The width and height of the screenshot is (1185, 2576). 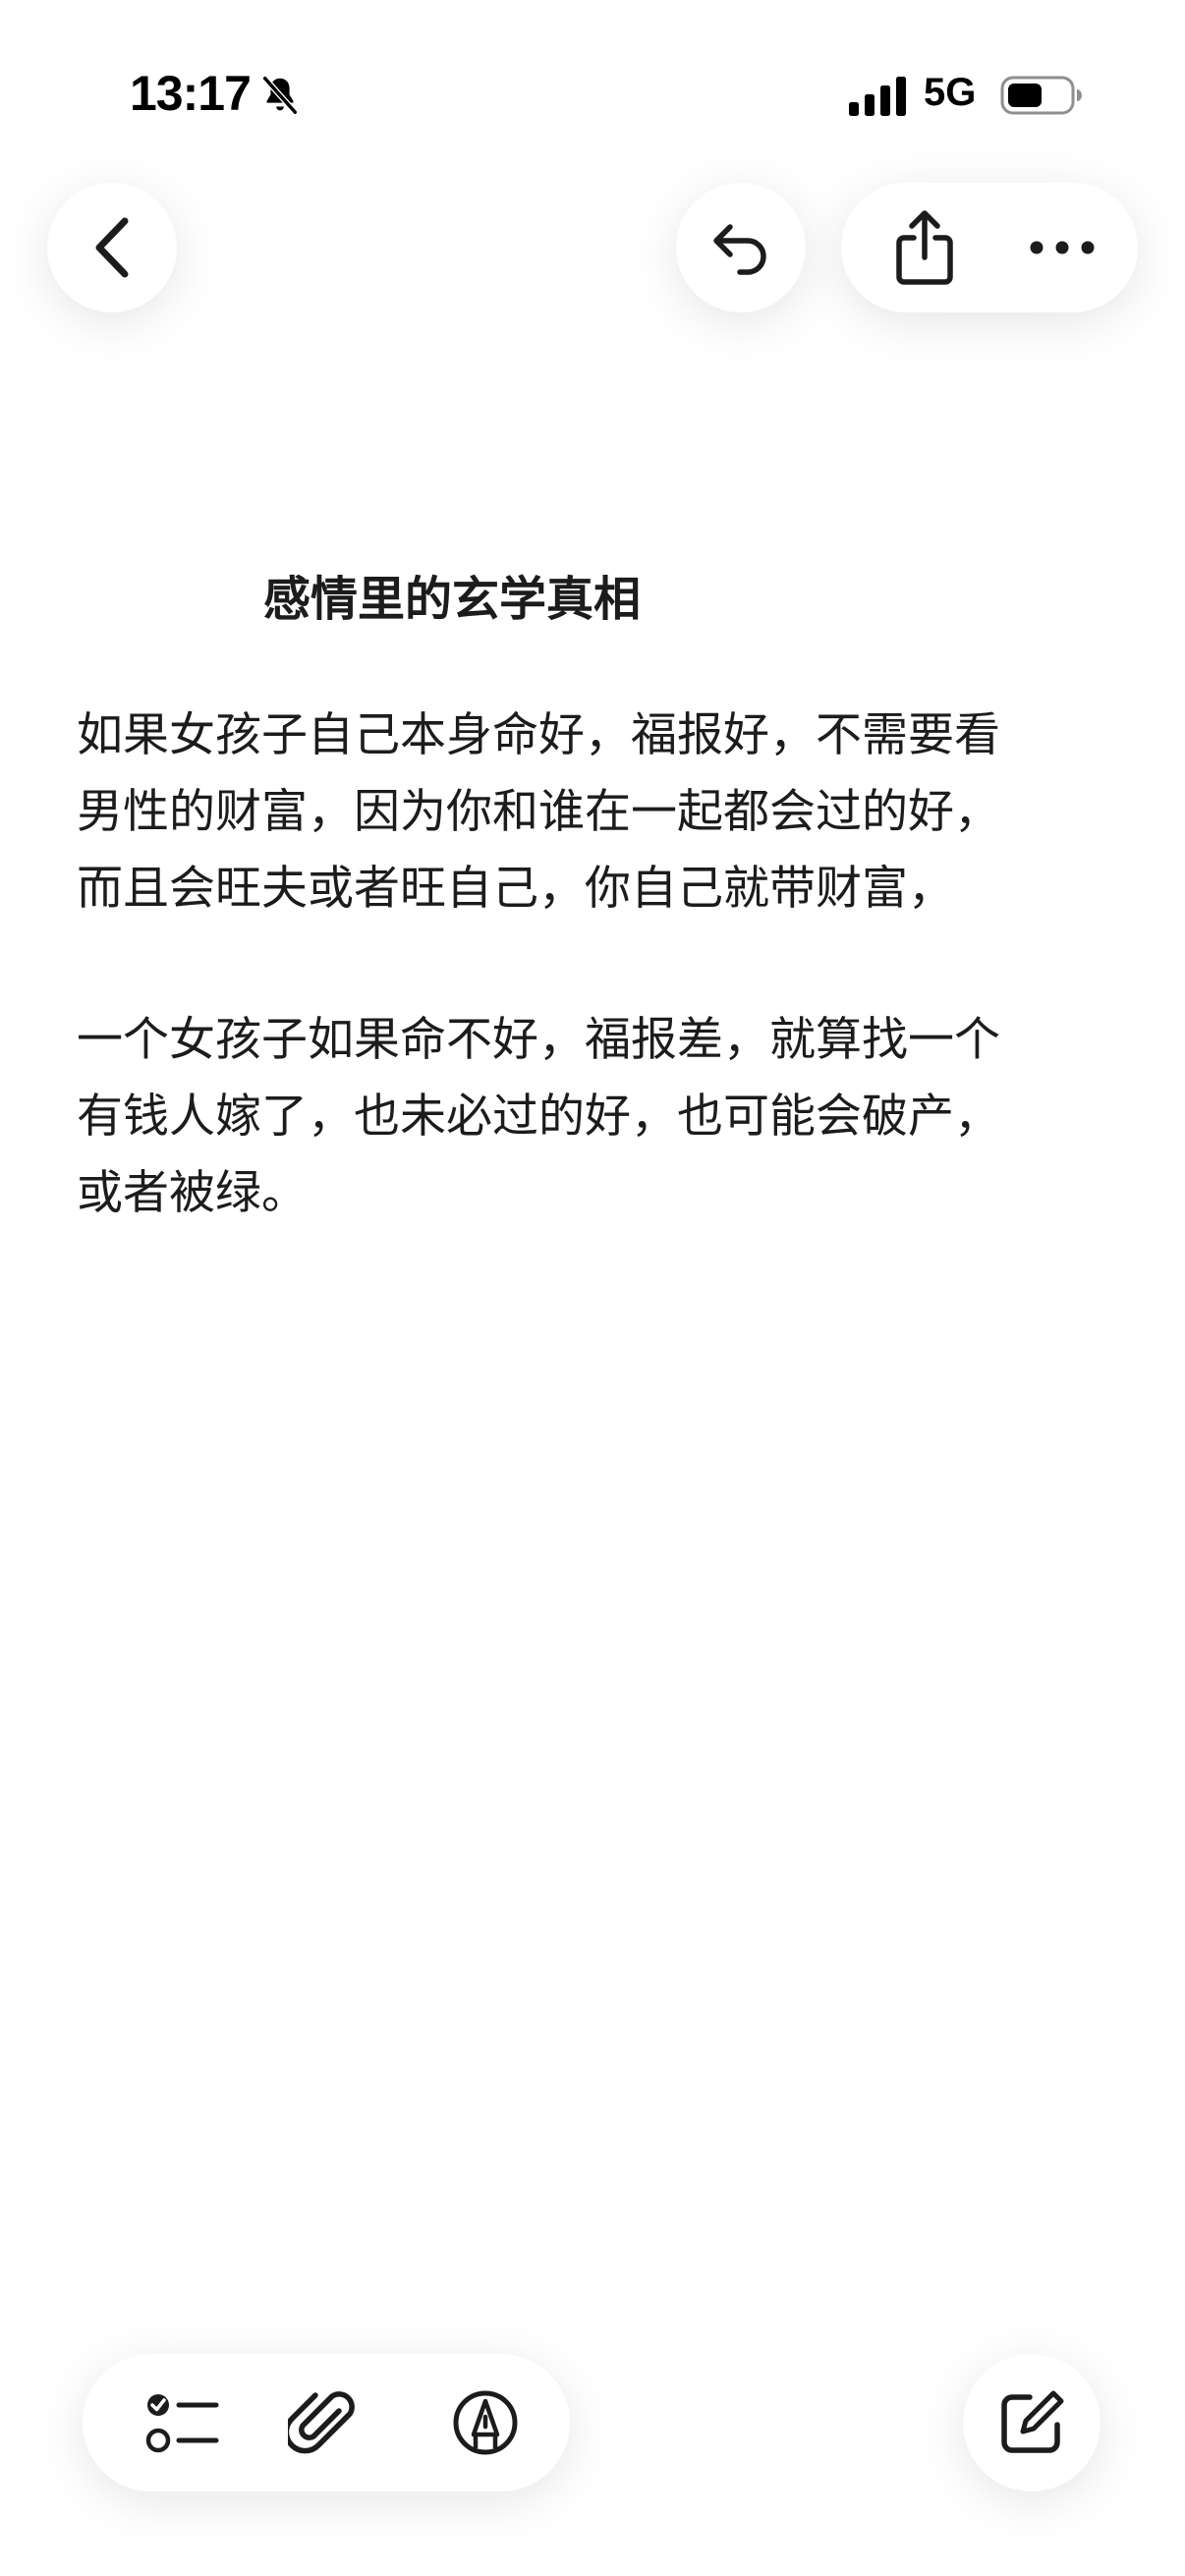 I want to click on compose-button, so click(x=1031, y=2423).